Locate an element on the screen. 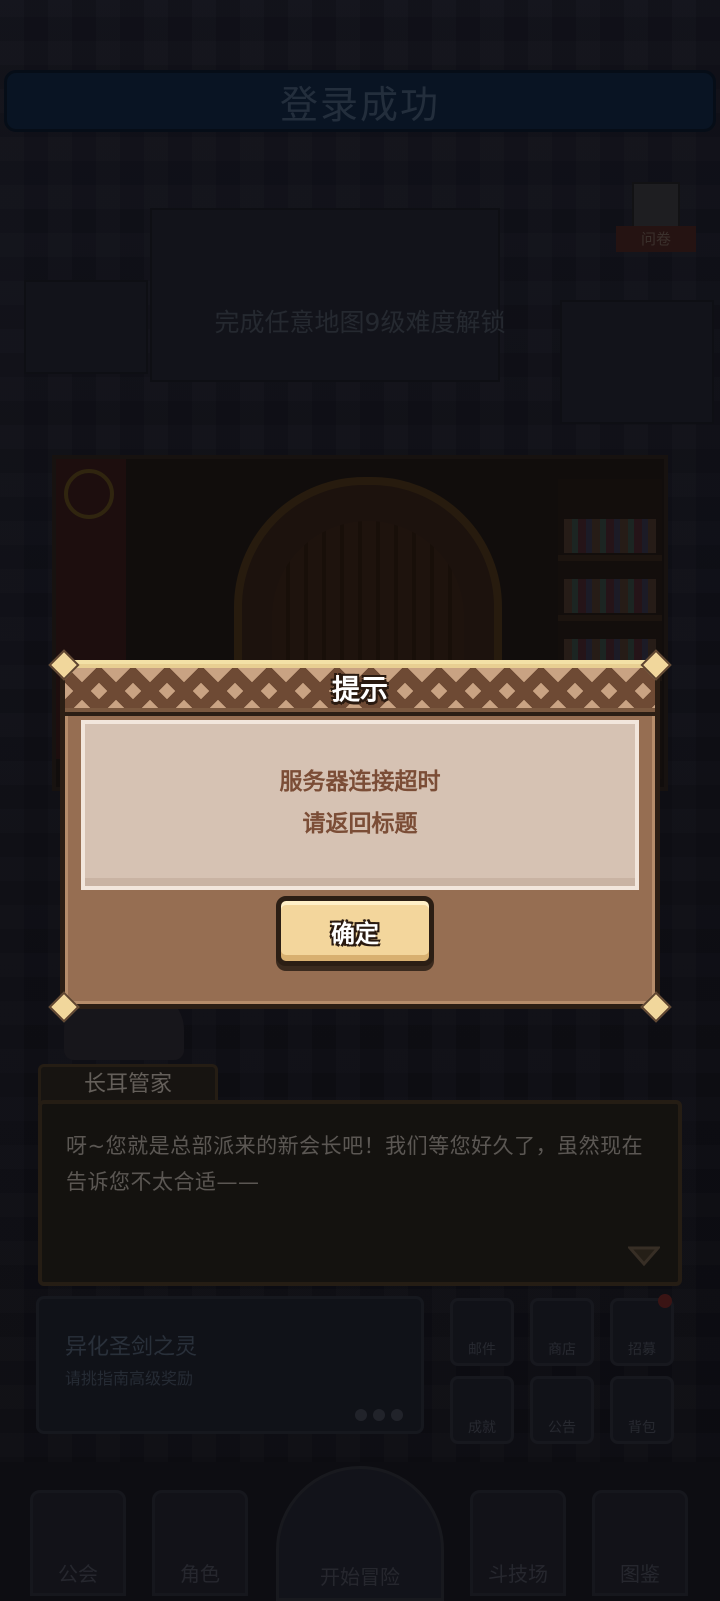 The image size is (720, 1601). confirm-button-label: 确定 is located at coordinates (355, 933).